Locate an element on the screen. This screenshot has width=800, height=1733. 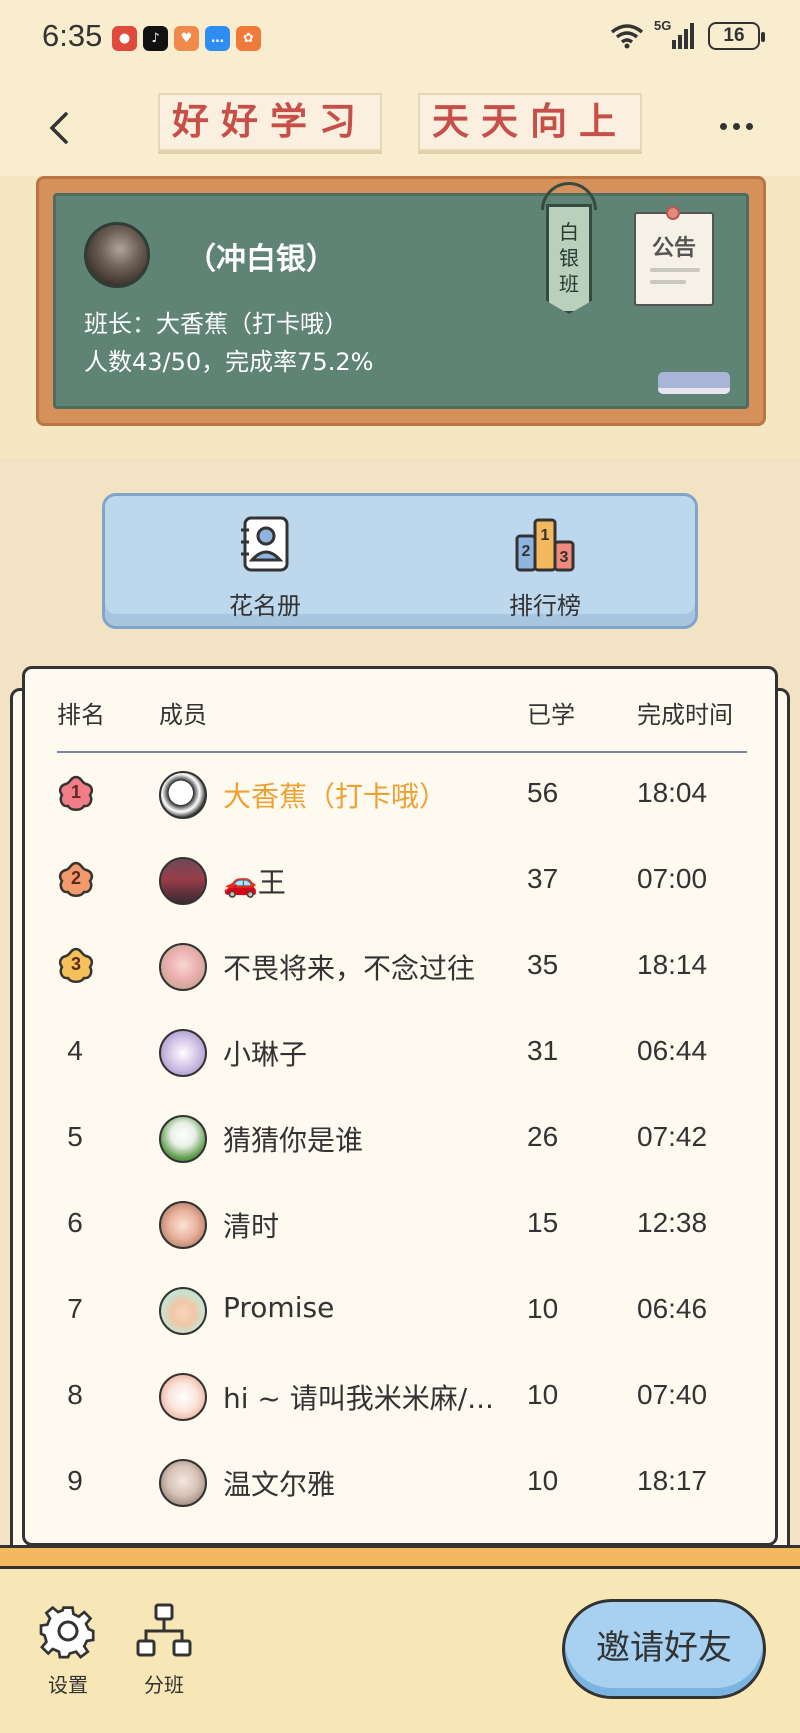
rank-number: 8 is located at coordinates (75, 1394).